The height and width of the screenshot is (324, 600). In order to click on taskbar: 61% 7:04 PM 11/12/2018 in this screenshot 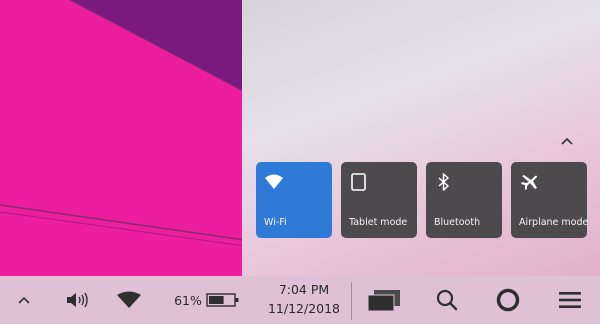, I will do `click(300, 300)`.